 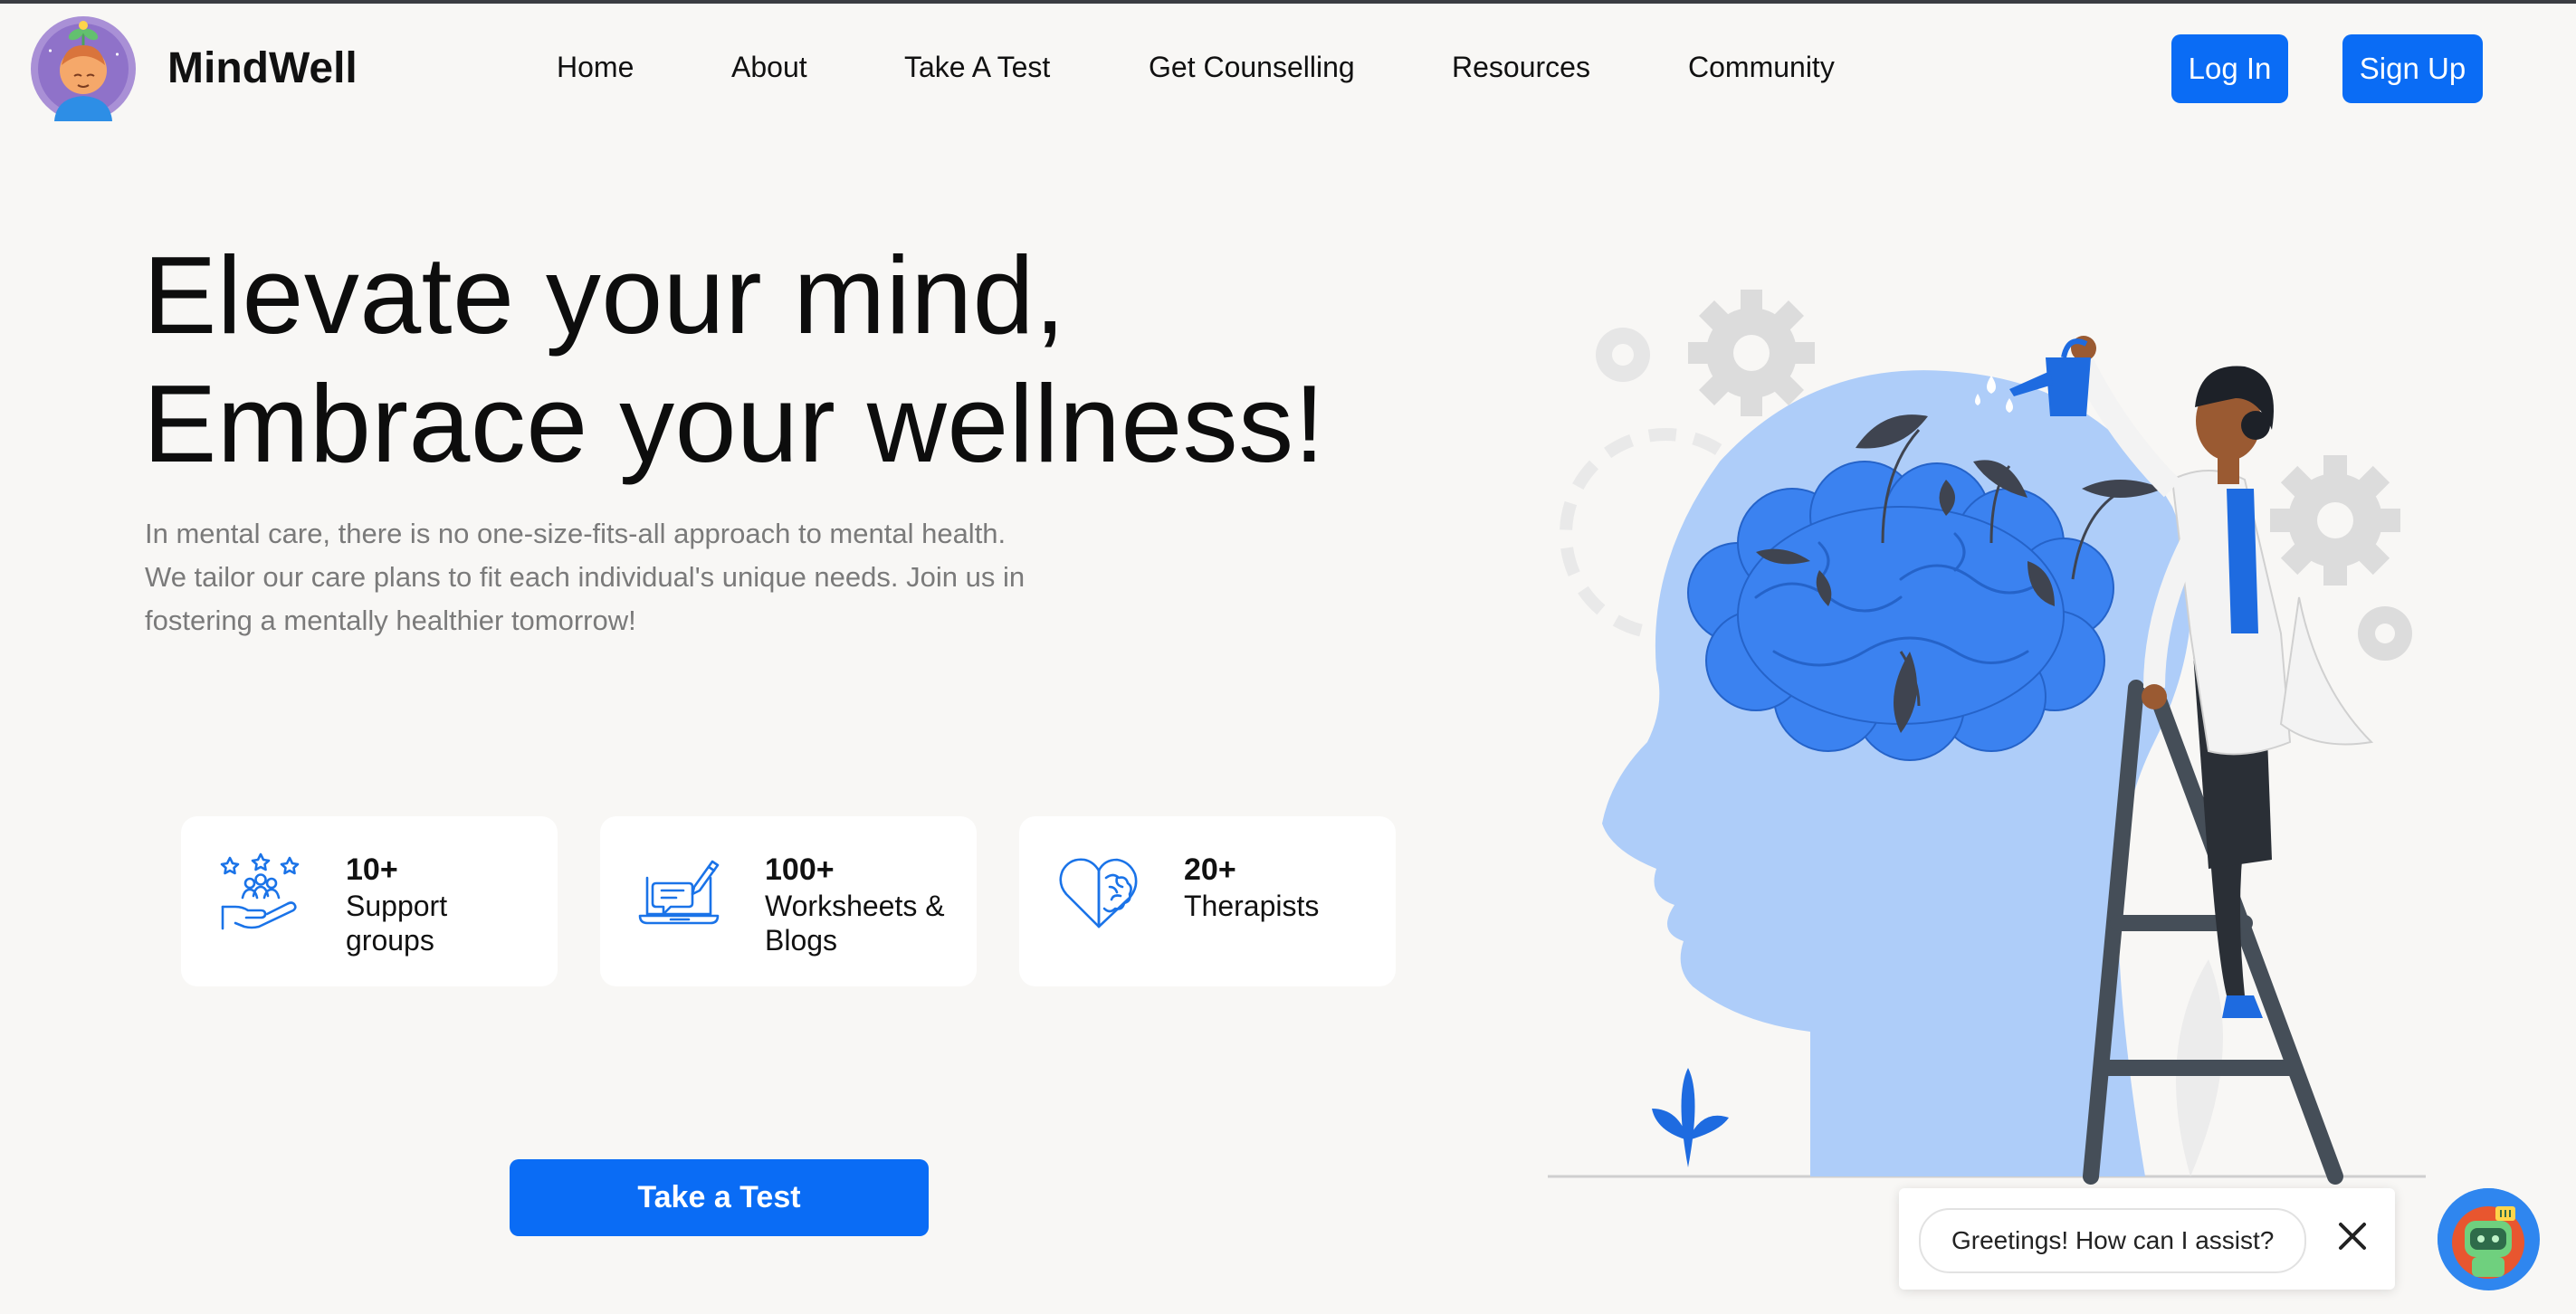 What do you see at coordinates (2412, 68) in the screenshot?
I see `signup-button: Sign Up` at bounding box center [2412, 68].